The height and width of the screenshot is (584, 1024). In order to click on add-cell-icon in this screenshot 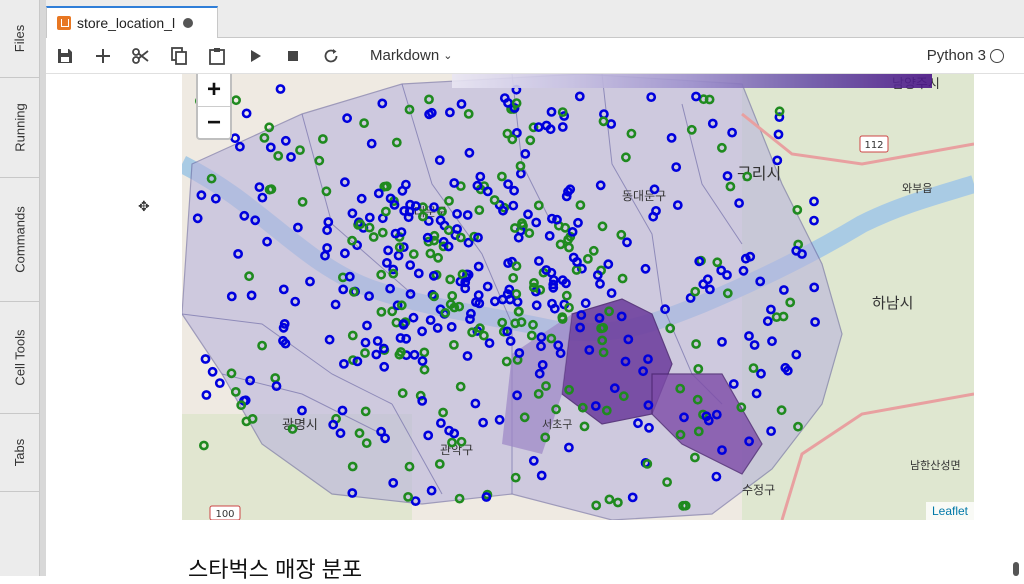, I will do `click(103, 55)`.